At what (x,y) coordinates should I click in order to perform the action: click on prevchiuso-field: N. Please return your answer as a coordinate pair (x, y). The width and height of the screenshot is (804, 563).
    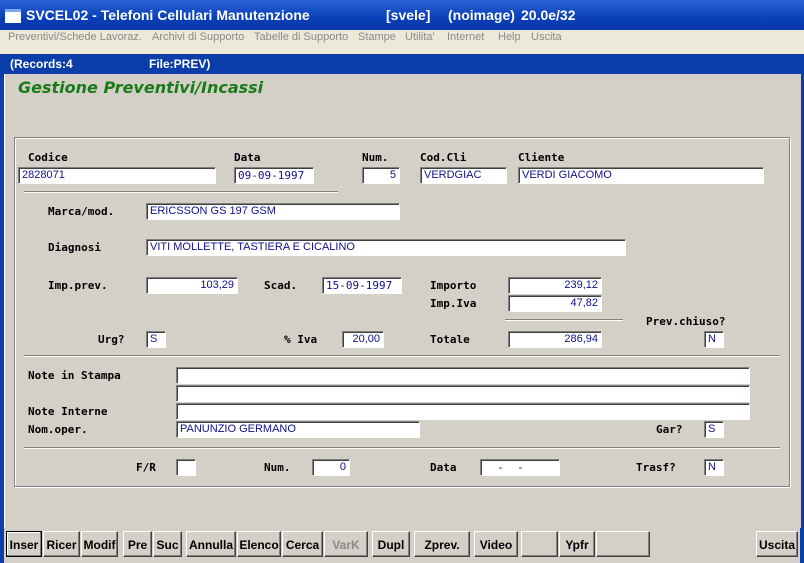
    Looking at the image, I should click on (714, 339).